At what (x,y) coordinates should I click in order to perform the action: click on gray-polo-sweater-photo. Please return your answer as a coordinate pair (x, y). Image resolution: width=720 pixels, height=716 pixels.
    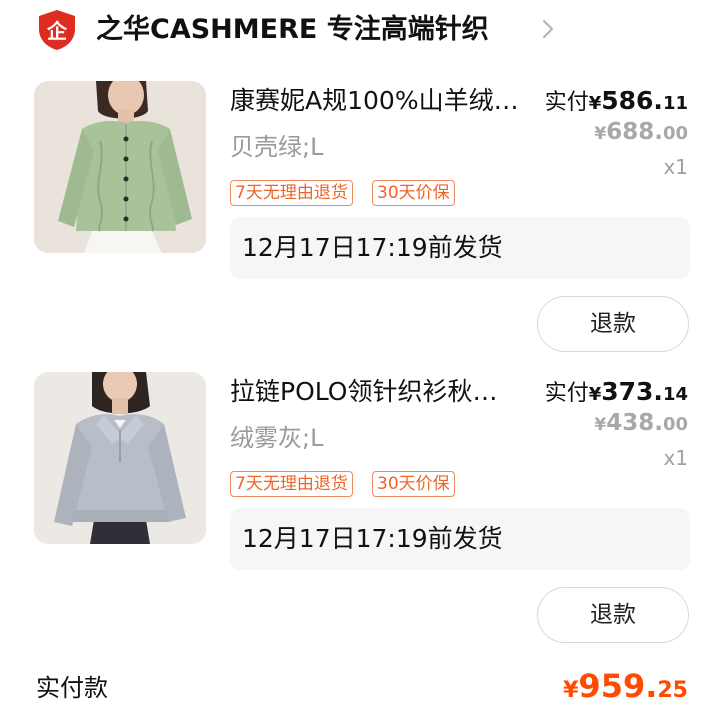
    Looking at the image, I should click on (120, 458).